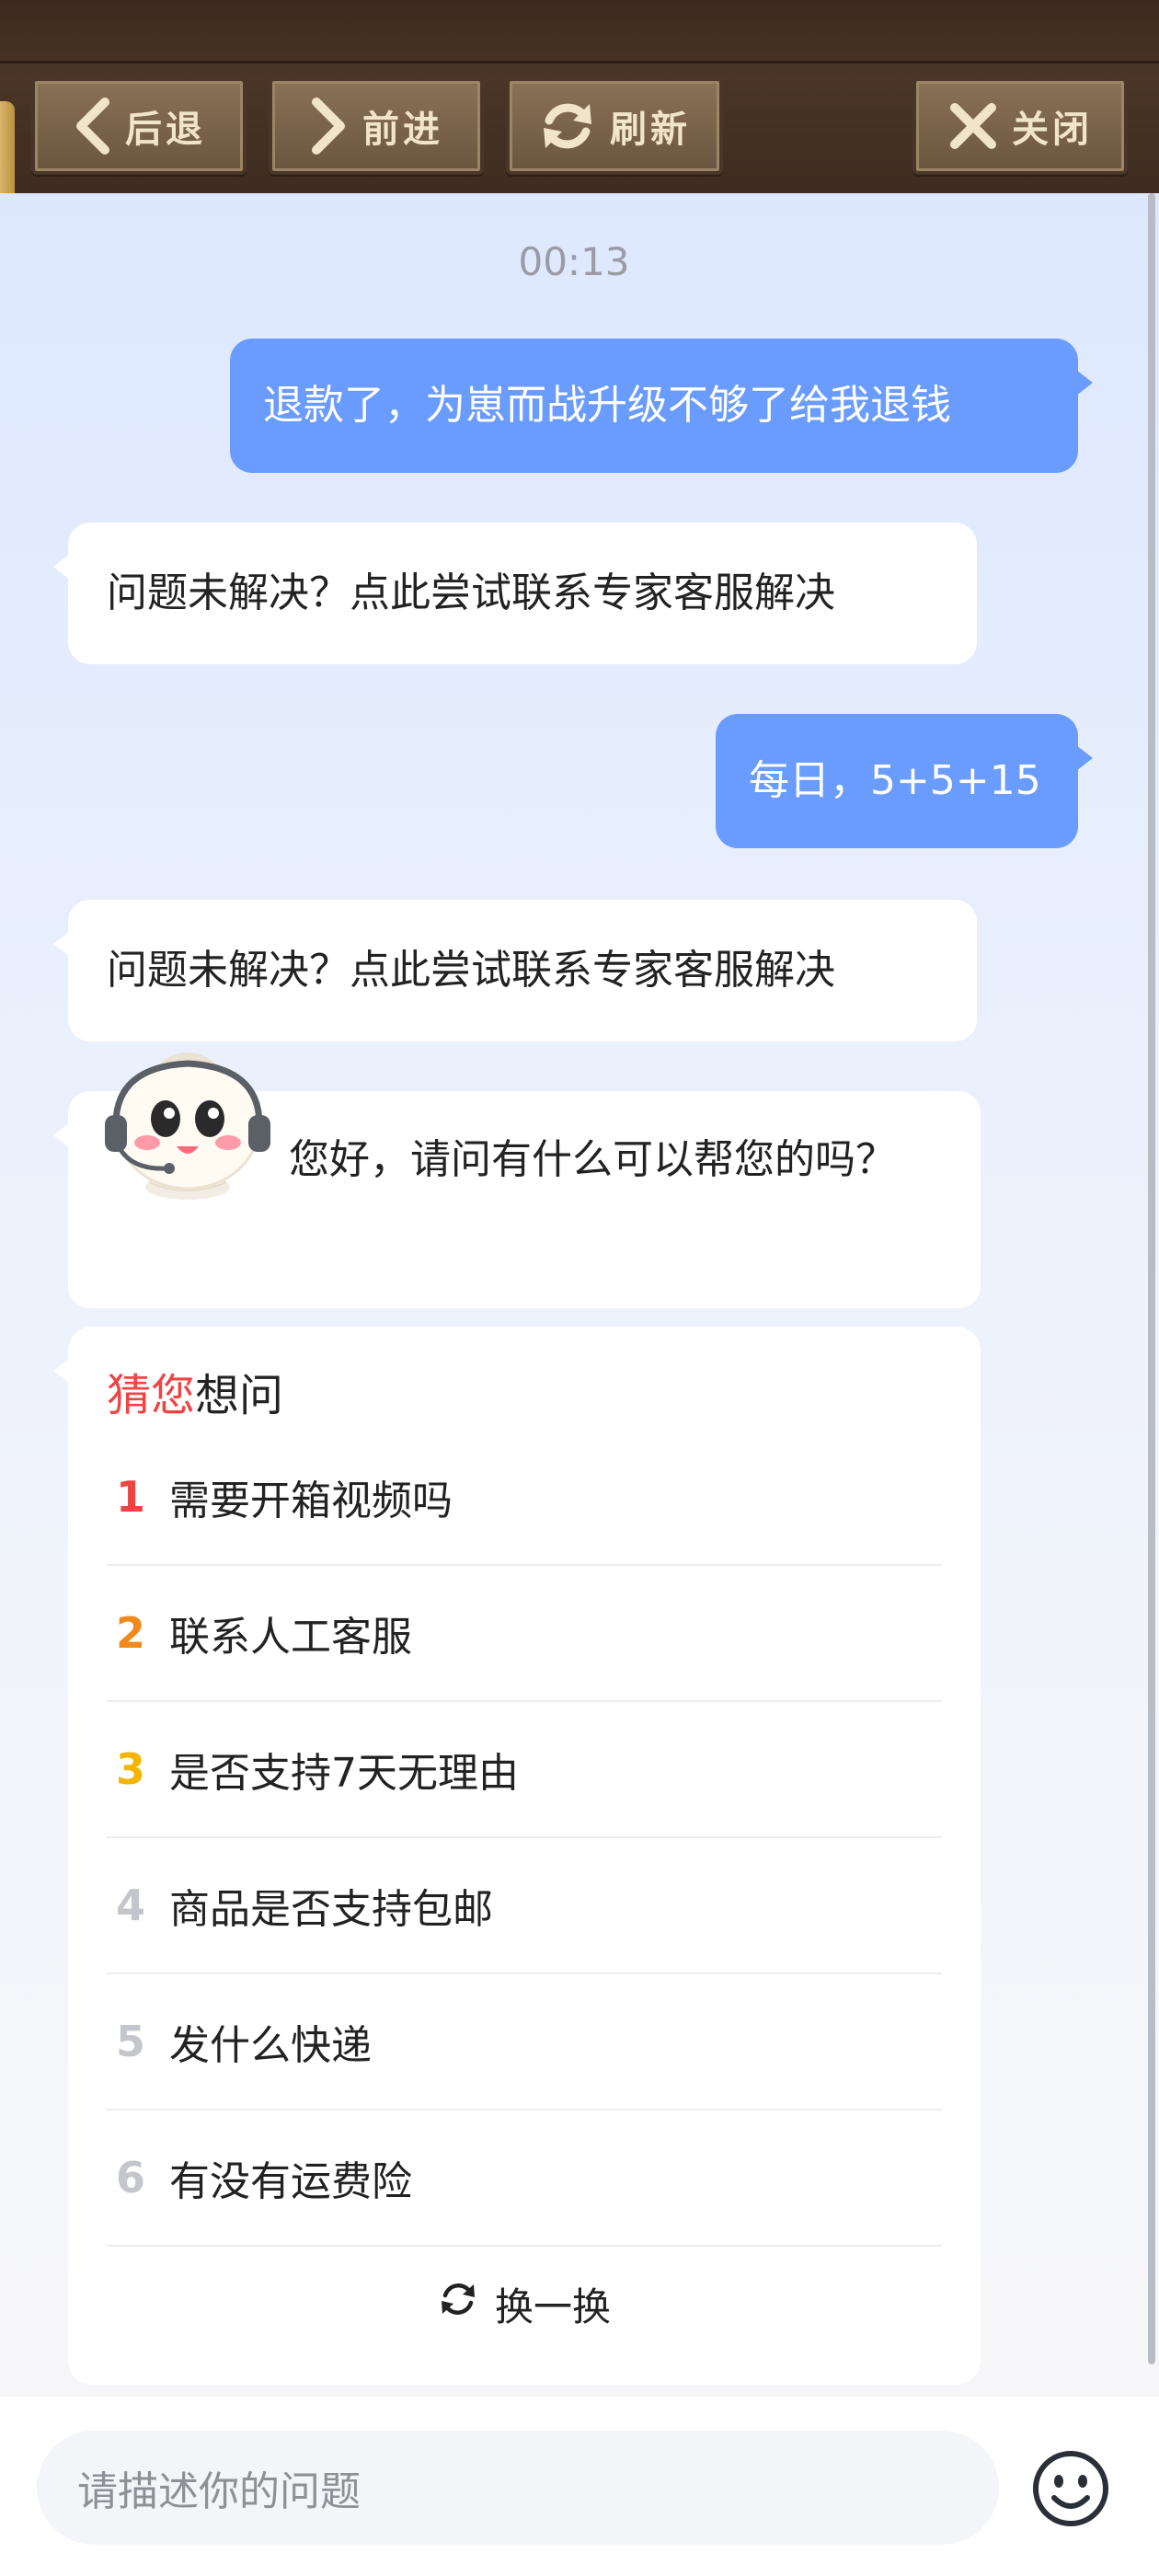 Image resolution: width=1159 pixels, height=2576 pixels. What do you see at coordinates (574, 261) in the screenshot?
I see `message-timestamp: 00:13` at bounding box center [574, 261].